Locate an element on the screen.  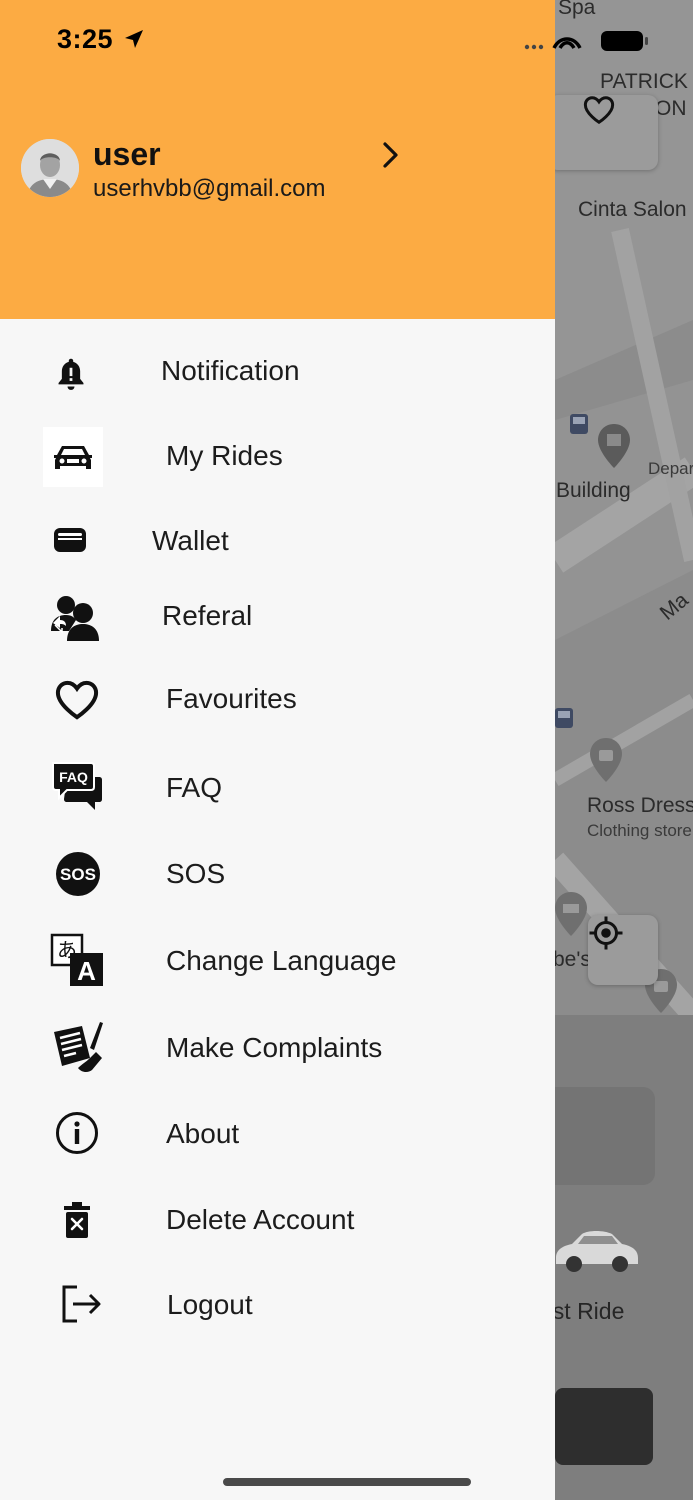
profile-email: userhvbb@gmail.com is located at coordinates (209, 188).